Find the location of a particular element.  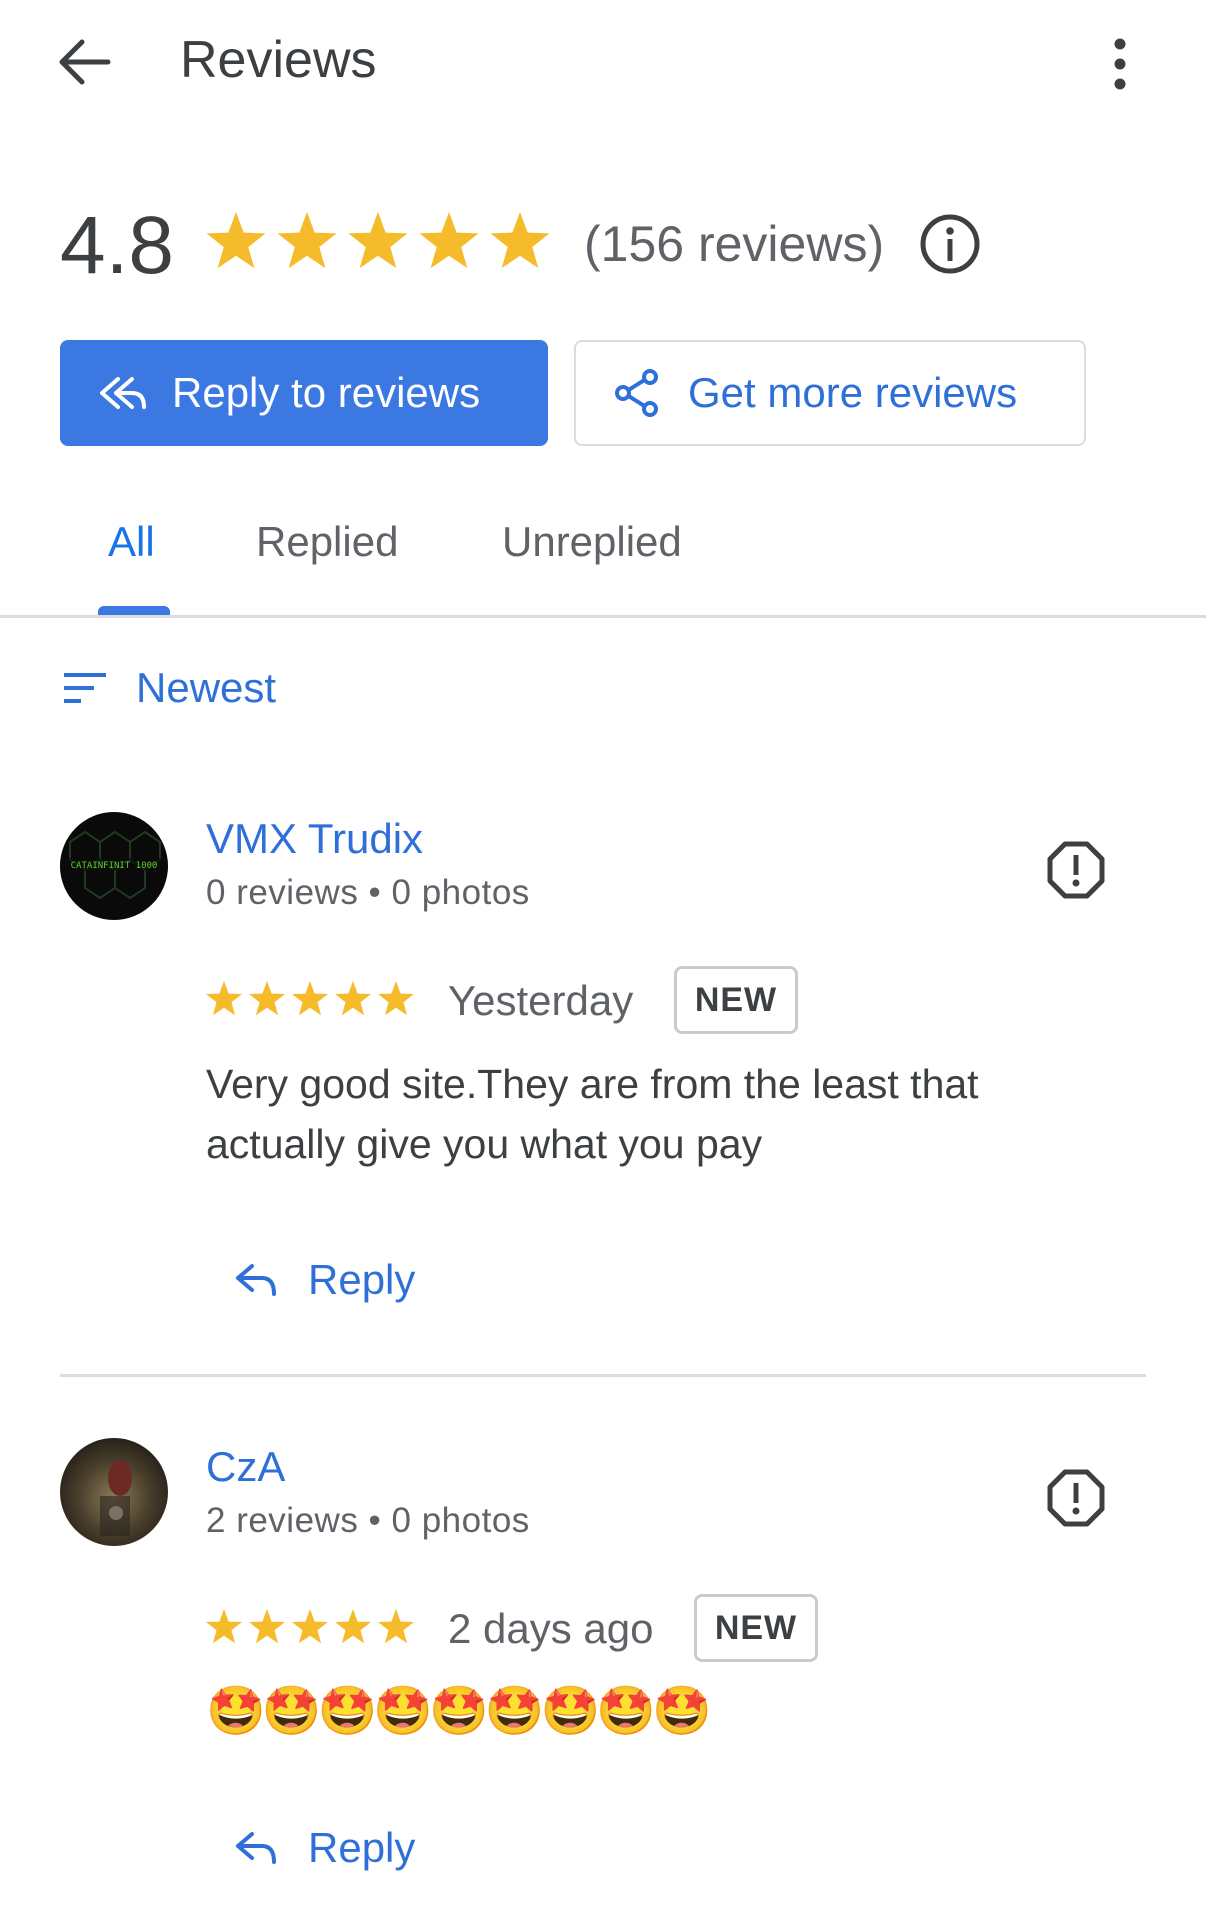

reviewer-meta: 0 reviews • 0 photos is located at coordinates (368, 892).